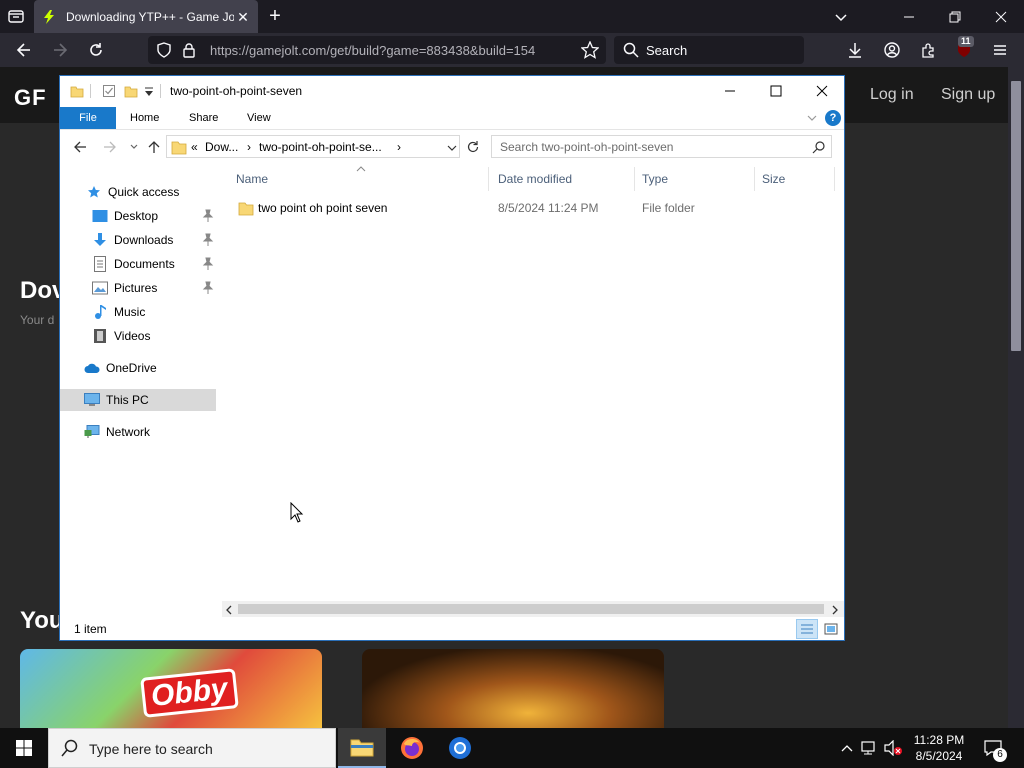 This screenshot has height=768, width=1024. What do you see at coordinates (892, 95) in the screenshot?
I see `login-link: Log in` at bounding box center [892, 95].